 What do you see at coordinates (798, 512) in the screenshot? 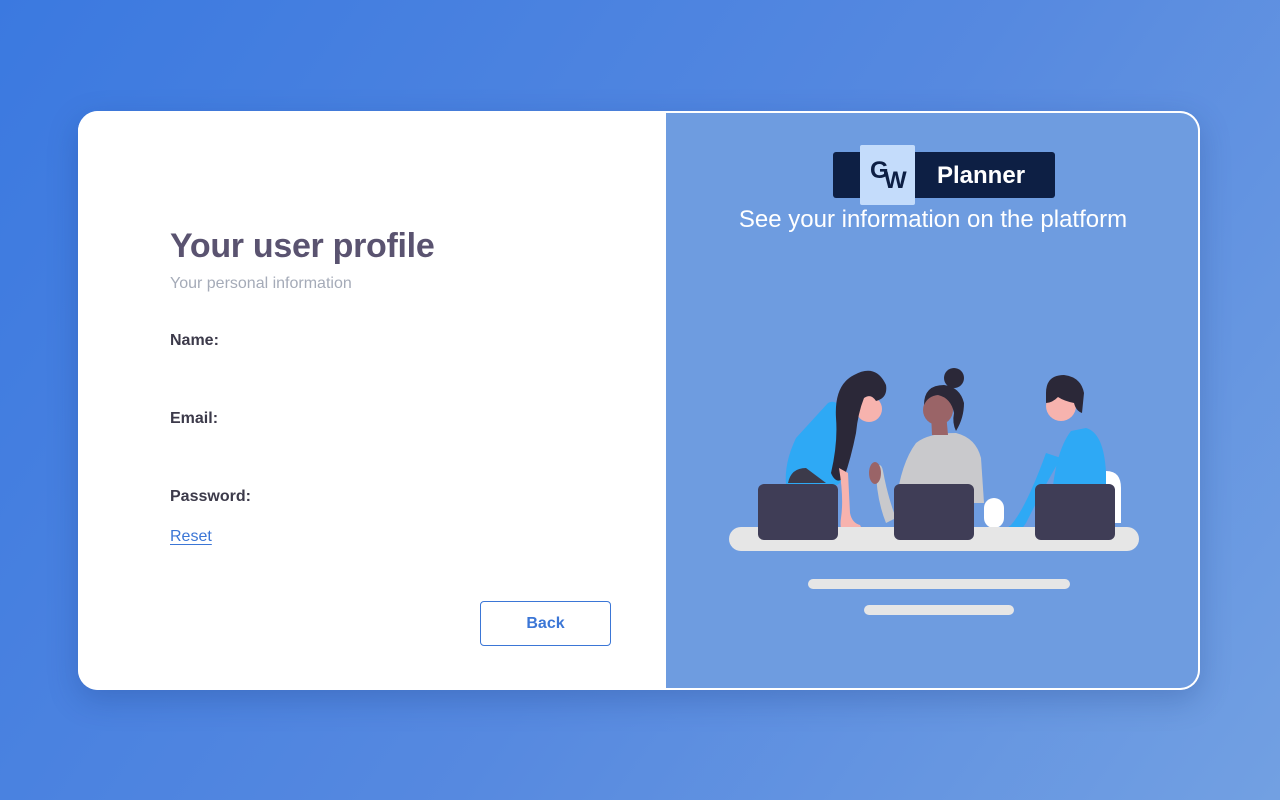
I see `laptop-left` at bounding box center [798, 512].